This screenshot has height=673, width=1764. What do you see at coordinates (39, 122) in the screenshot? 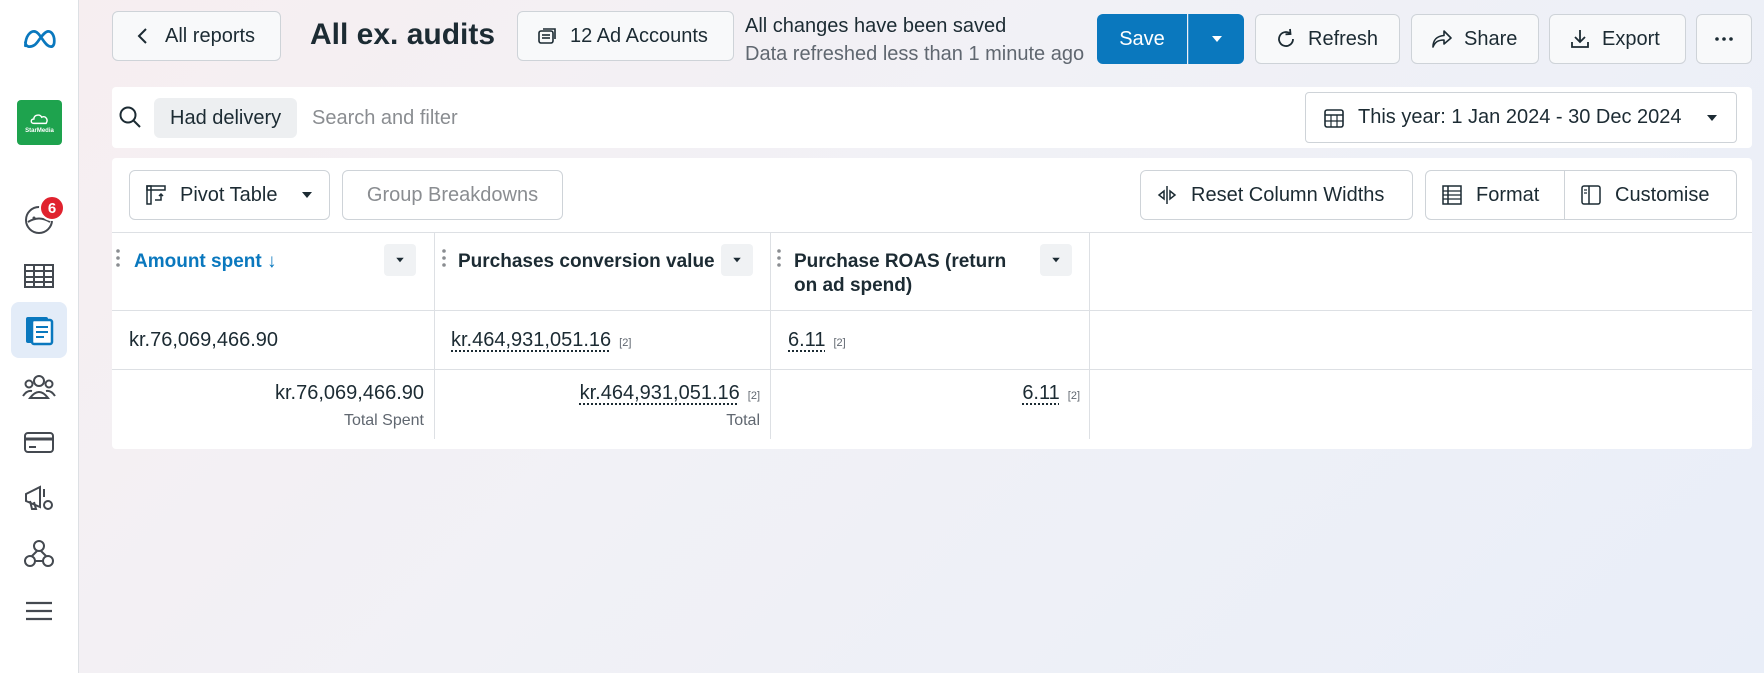
I see `account-avatar: StarMedia` at bounding box center [39, 122].